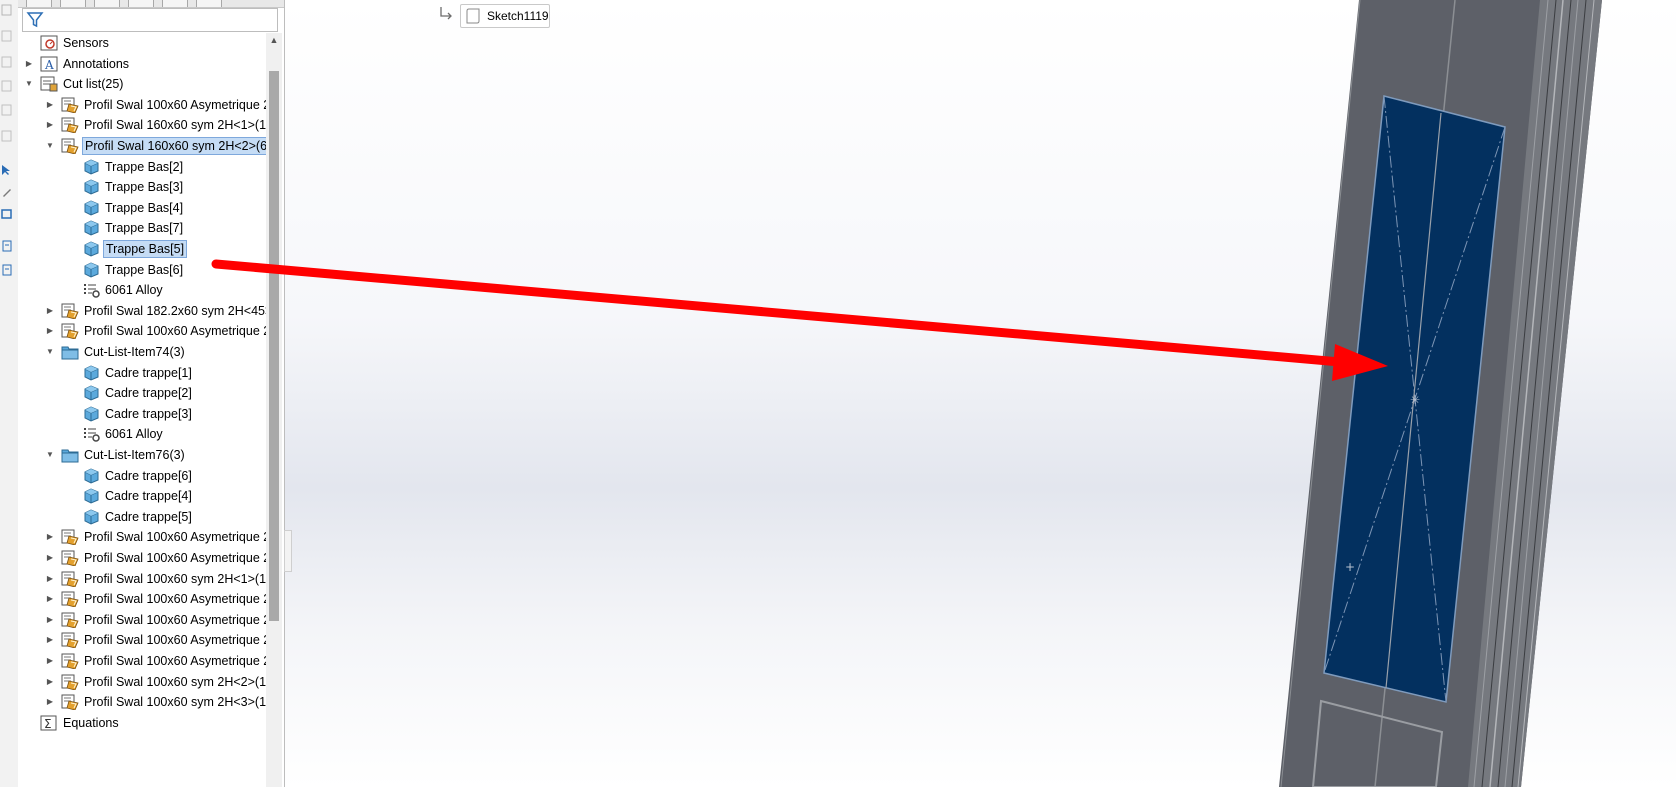 The width and height of the screenshot is (1676, 787). I want to click on tree-item: ▶ Profil Swal 100x60 sym 2H<2>(1), so click(142, 682).